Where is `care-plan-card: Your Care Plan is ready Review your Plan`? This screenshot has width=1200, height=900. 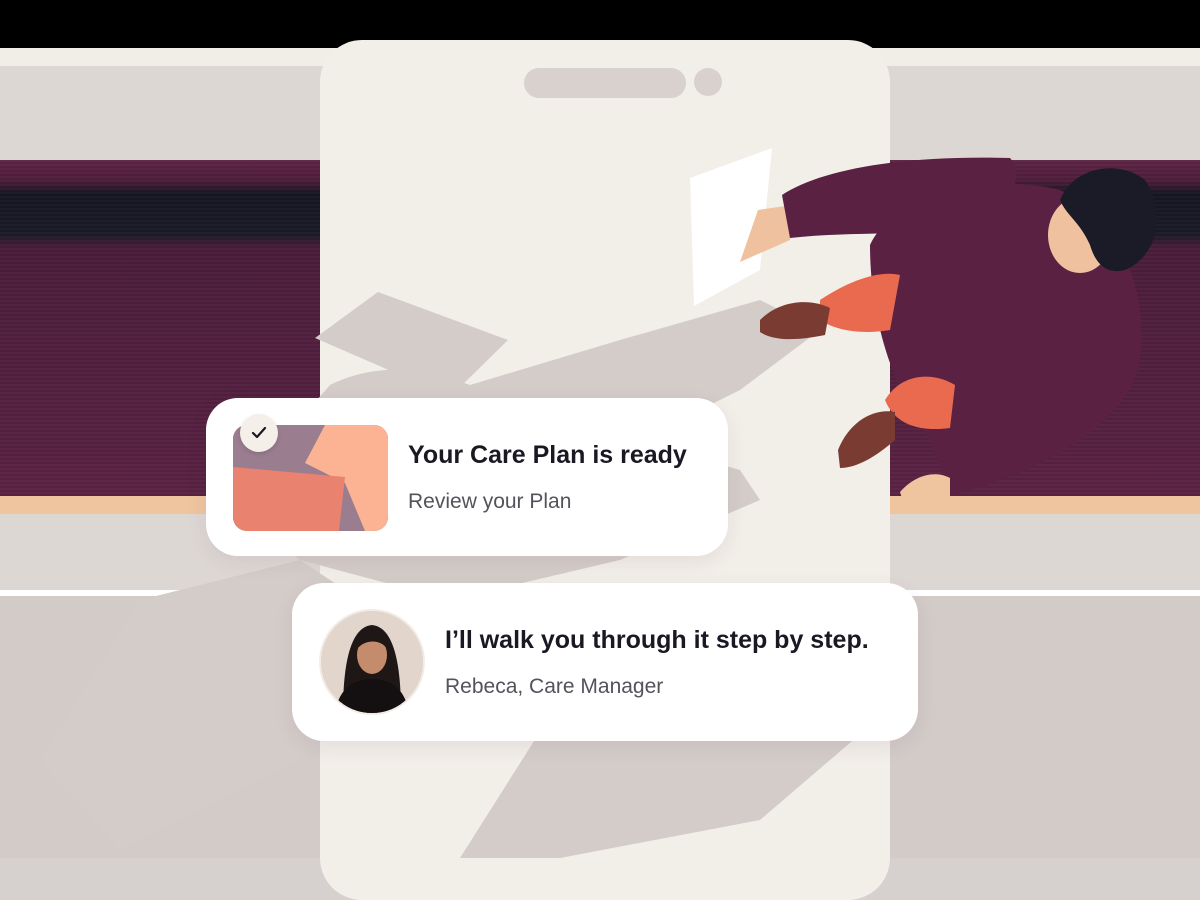 care-plan-card: Your Care Plan is ready Review your Plan is located at coordinates (467, 477).